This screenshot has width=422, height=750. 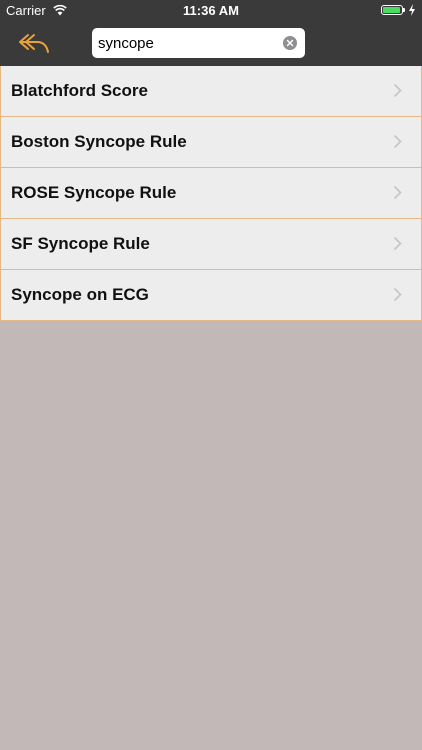 I want to click on reply-arrow-icon, so click(x=34, y=43).